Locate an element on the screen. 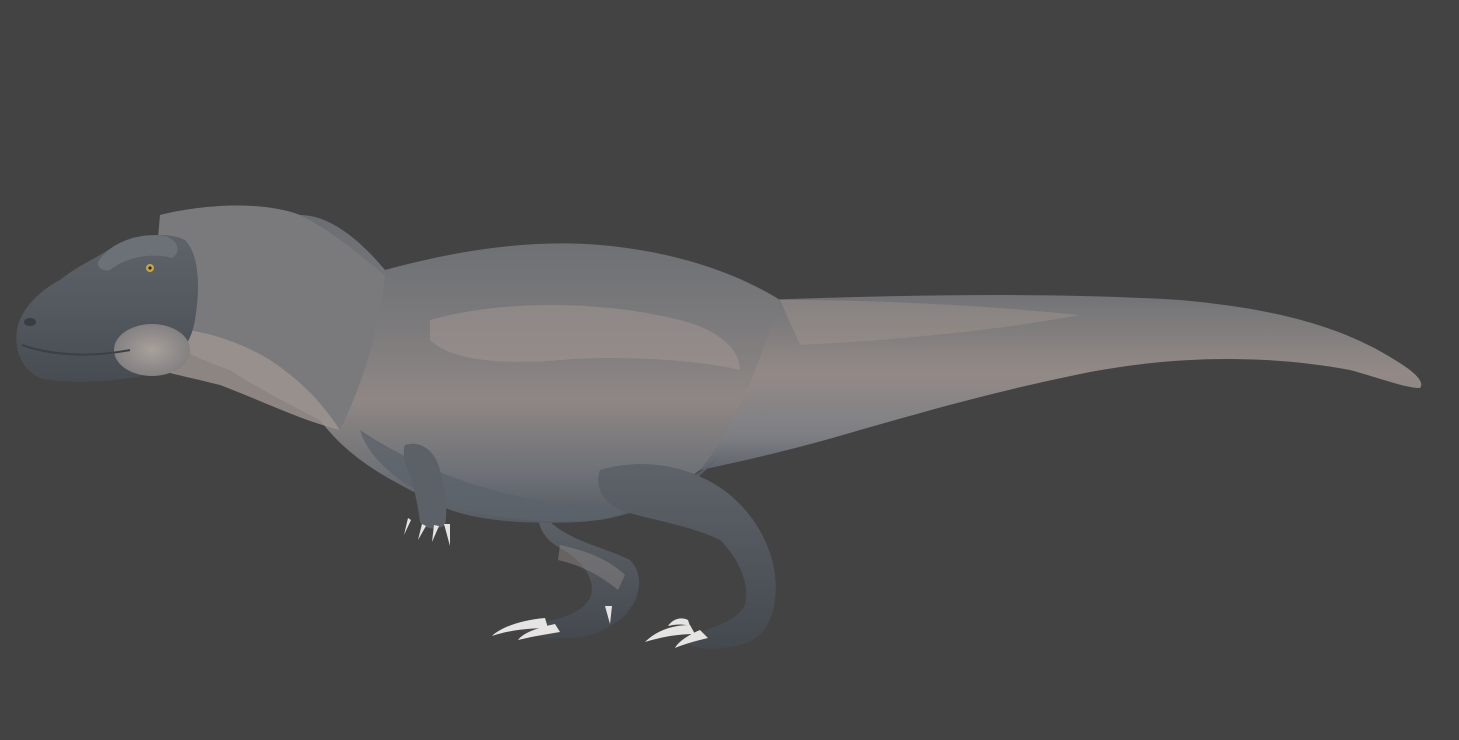 This screenshot has width=1459, height=740. near-foot-claw is located at coordinates (679, 622).